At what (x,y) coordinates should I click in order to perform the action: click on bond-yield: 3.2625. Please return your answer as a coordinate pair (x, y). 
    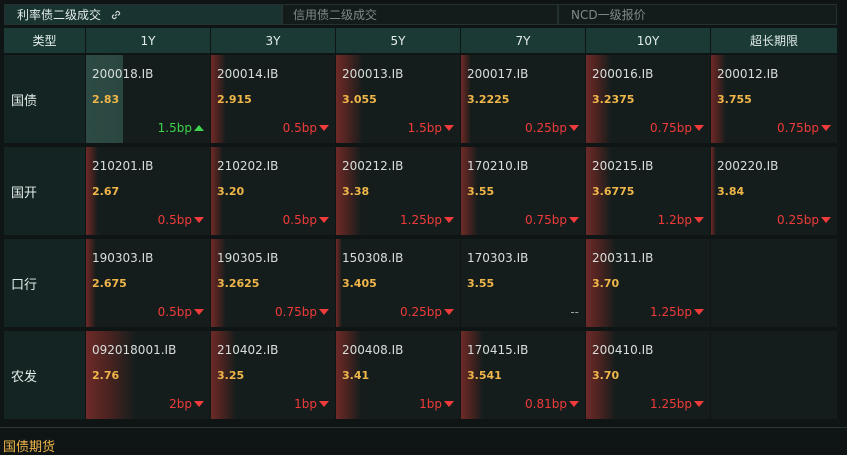
    Looking at the image, I should click on (238, 283).